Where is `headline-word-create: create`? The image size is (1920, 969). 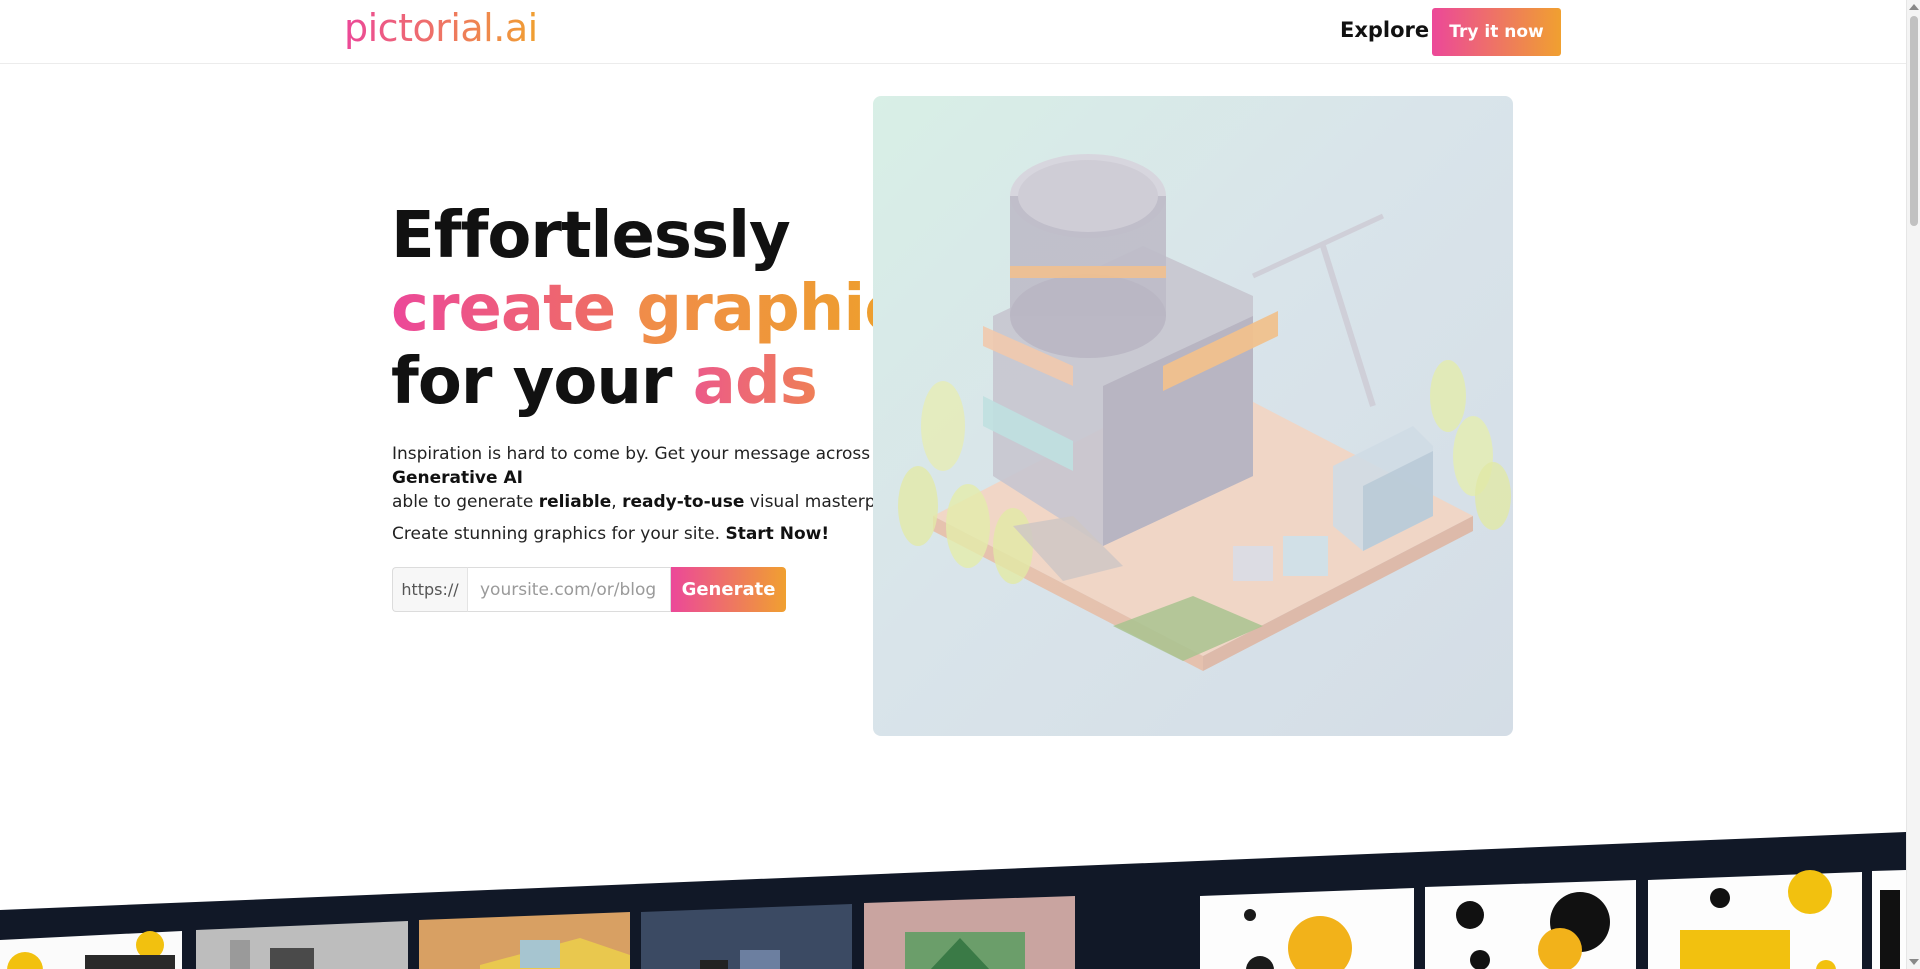
headline-word-create: create is located at coordinates (503, 309).